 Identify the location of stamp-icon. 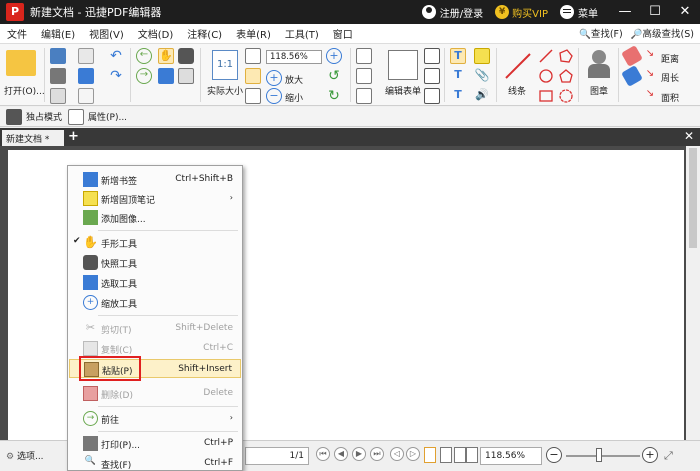
(599, 65).